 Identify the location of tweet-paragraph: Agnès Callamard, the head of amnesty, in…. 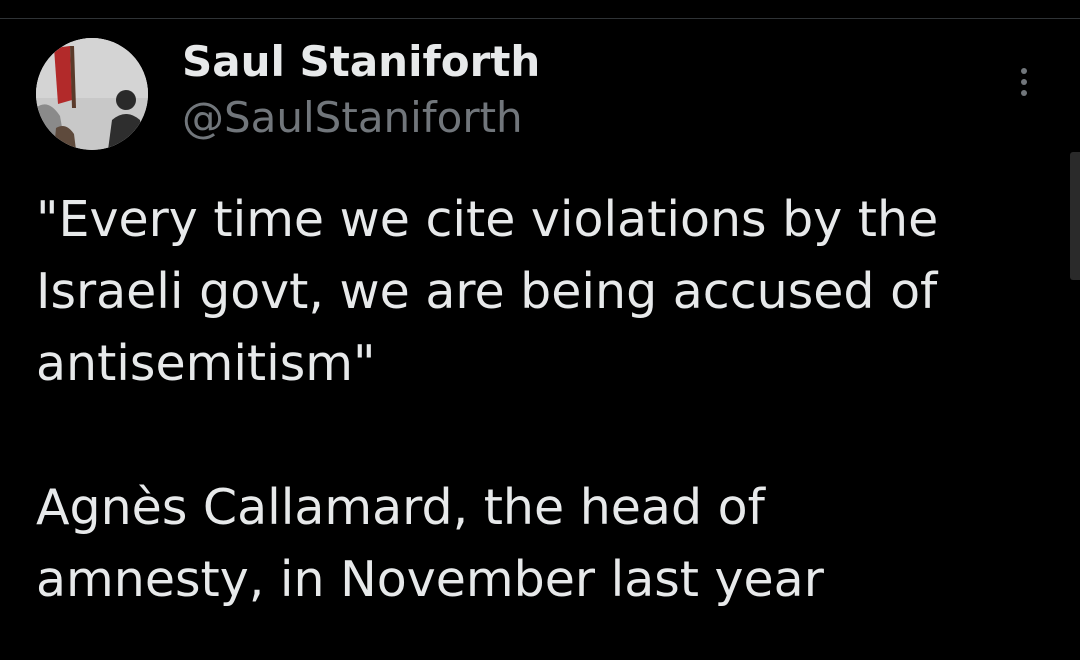
(430, 543).